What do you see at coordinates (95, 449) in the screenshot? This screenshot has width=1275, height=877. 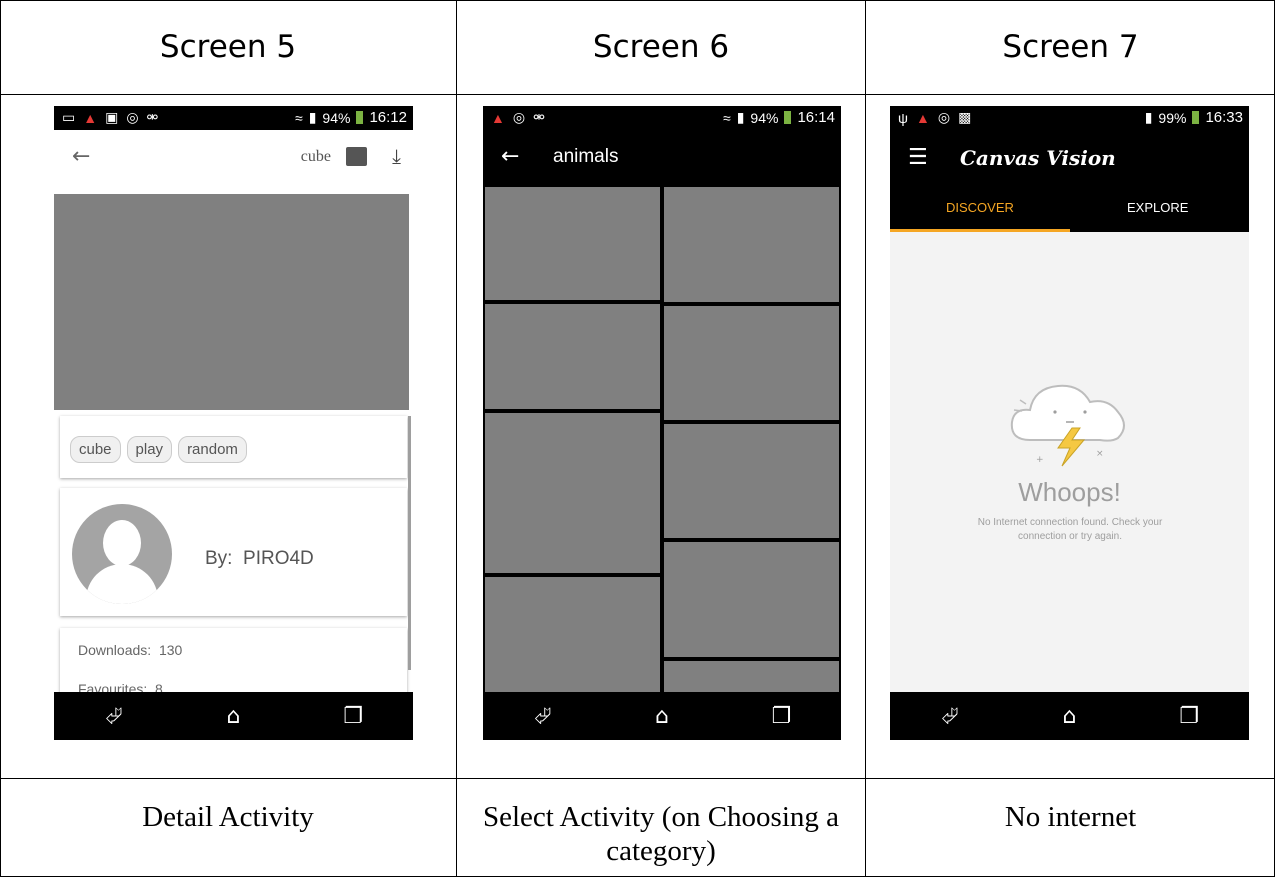 I see `tag-chip: cube` at bounding box center [95, 449].